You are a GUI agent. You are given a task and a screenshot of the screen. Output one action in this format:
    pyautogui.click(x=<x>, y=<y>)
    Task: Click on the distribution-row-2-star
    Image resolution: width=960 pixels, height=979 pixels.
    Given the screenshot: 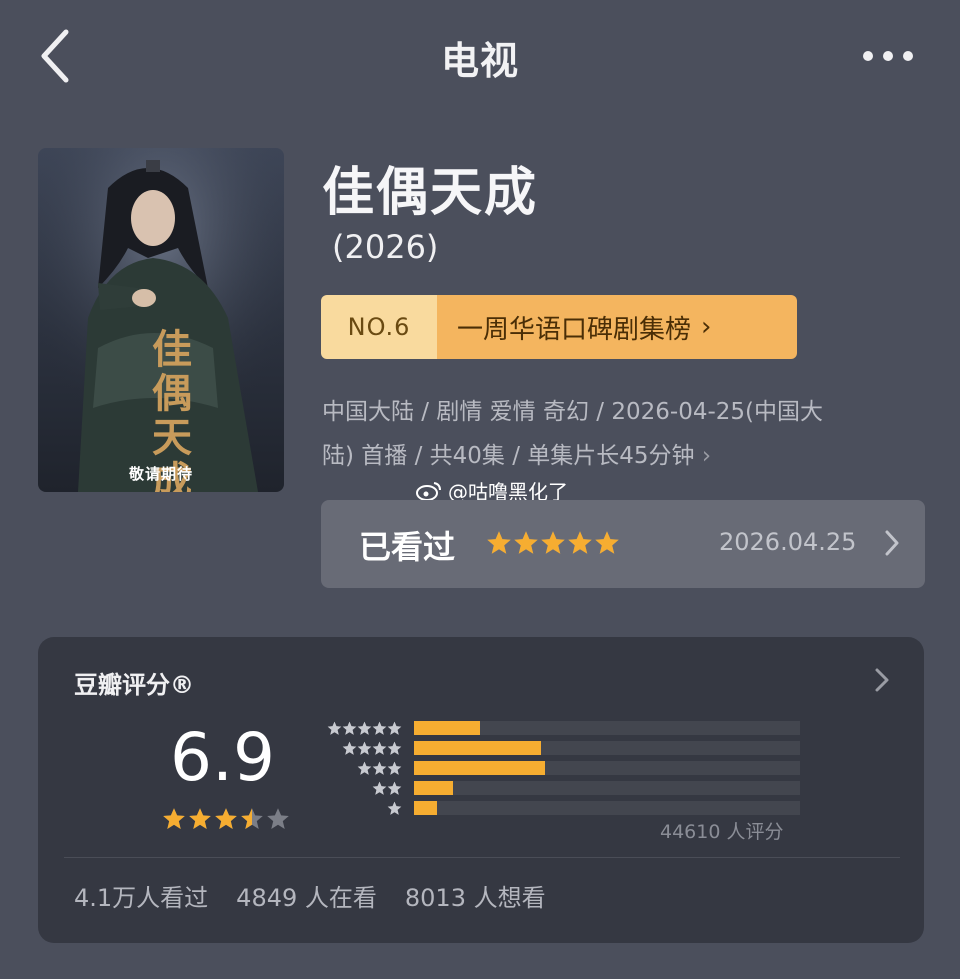 What is the action you would take?
    pyautogui.click(x=558, y=788)
    